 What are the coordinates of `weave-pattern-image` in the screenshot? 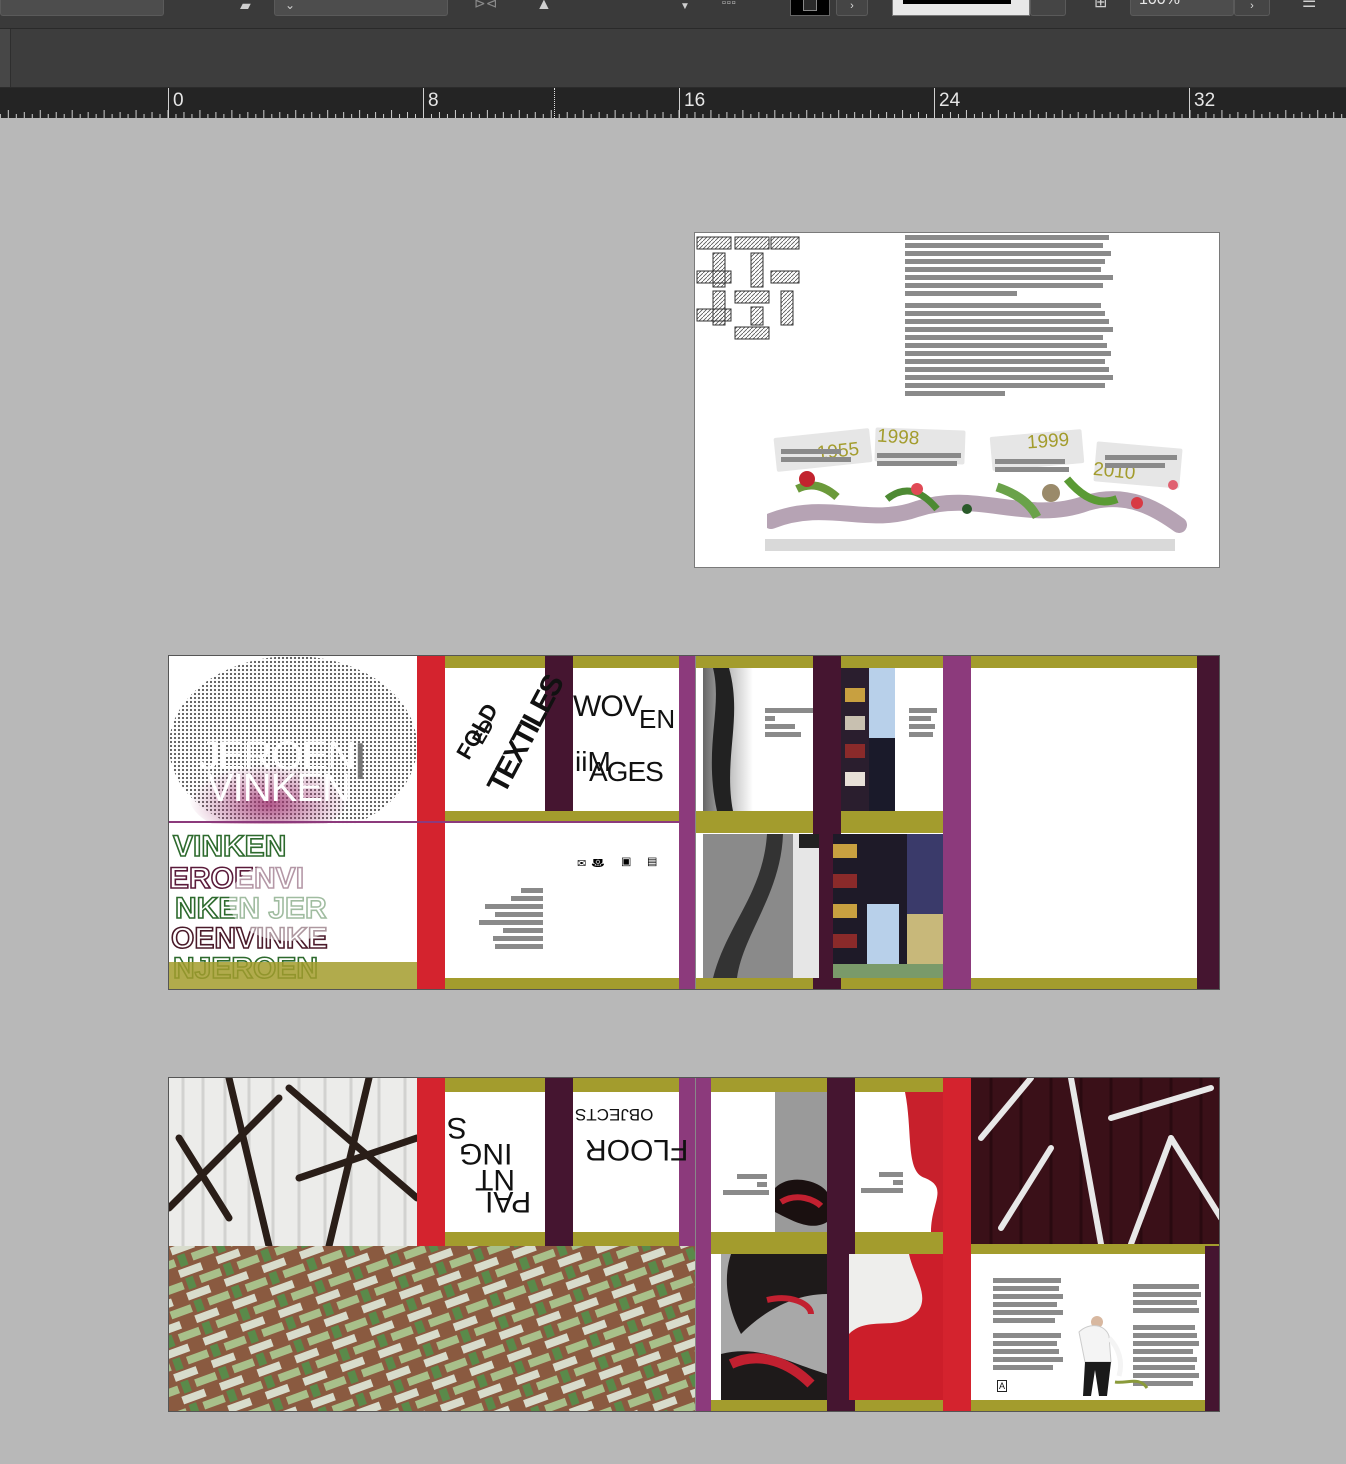 It's located at (749, 289).